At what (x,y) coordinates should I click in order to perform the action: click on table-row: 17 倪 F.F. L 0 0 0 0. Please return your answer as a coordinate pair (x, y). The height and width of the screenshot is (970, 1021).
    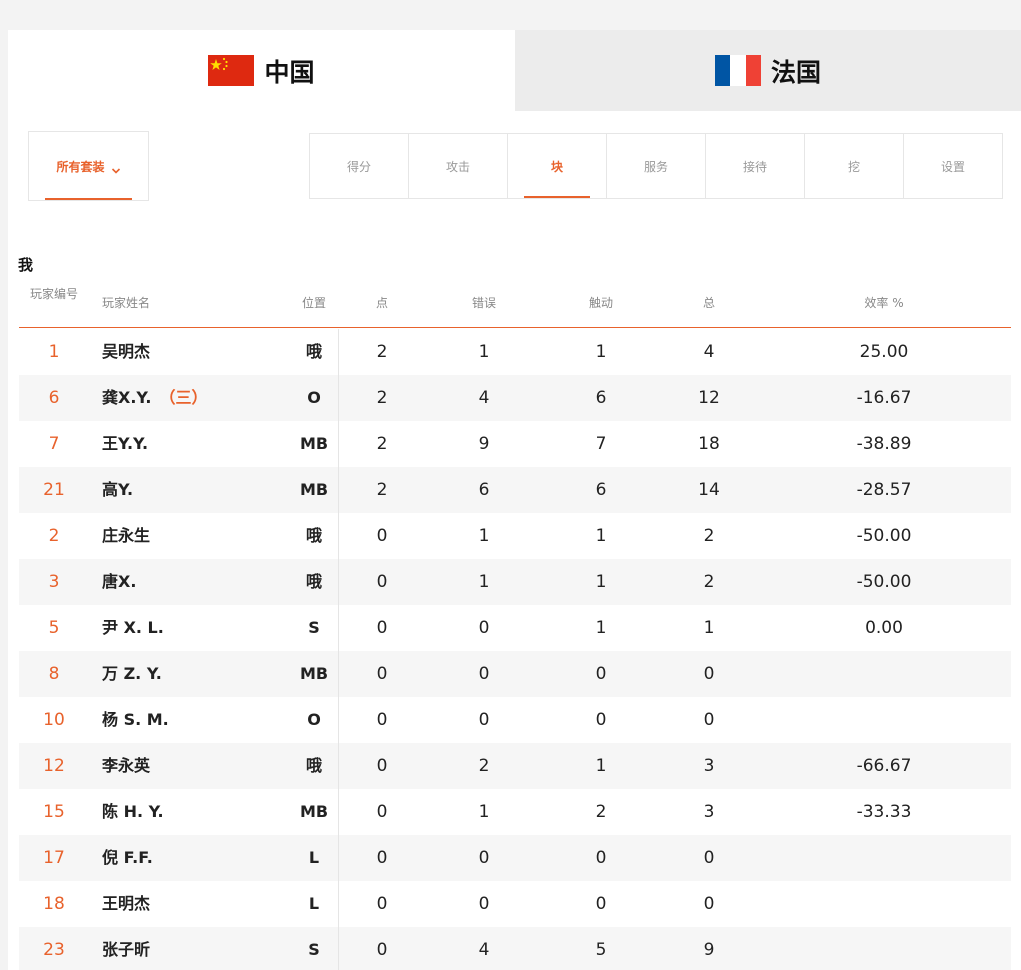
    Looking at the image, I should click on (515, 858).